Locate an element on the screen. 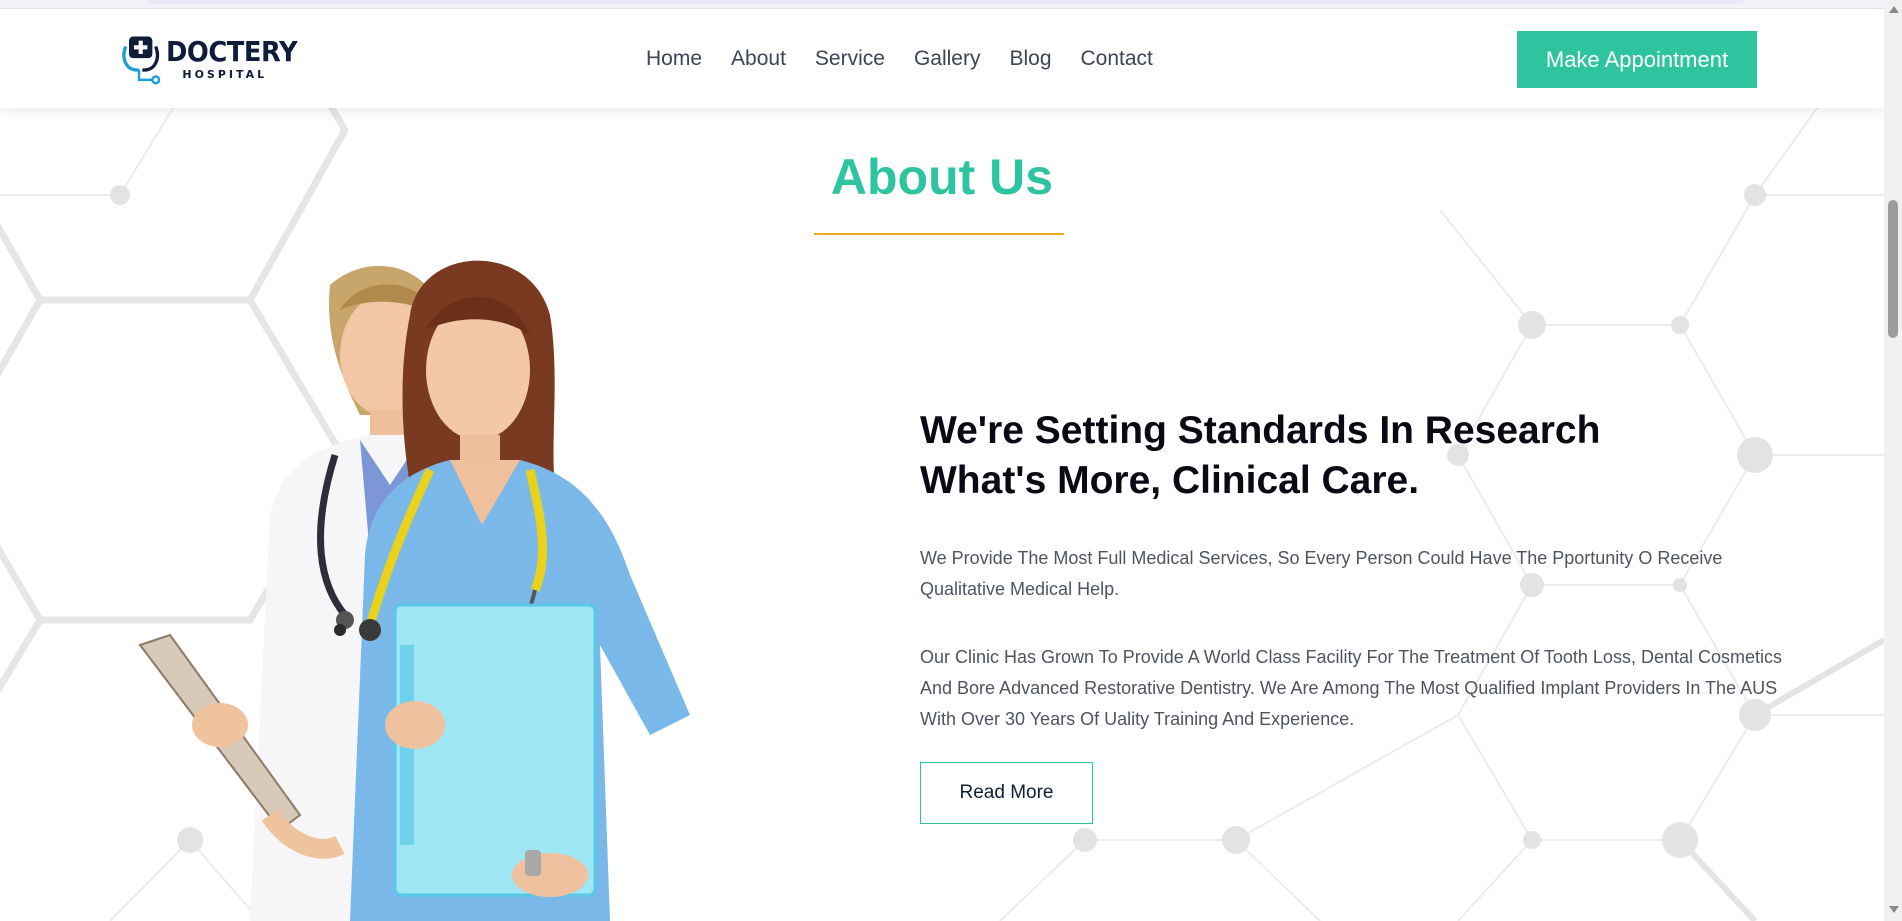 This screenshot has width=1902, height=921. title-underline is located at coordinates (939, 234).